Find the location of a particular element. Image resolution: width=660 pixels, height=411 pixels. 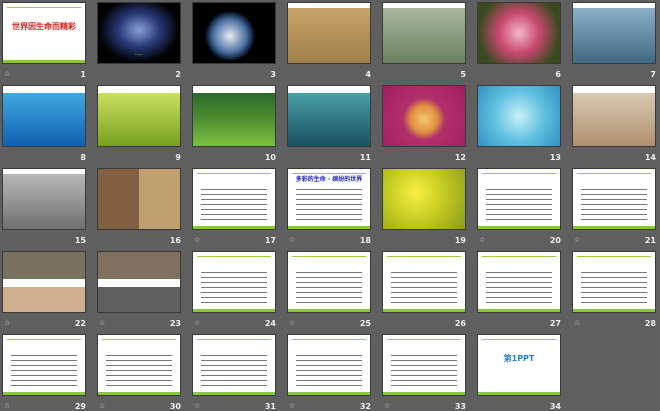

slide-number: 20 is located at coordinates (555, 240).